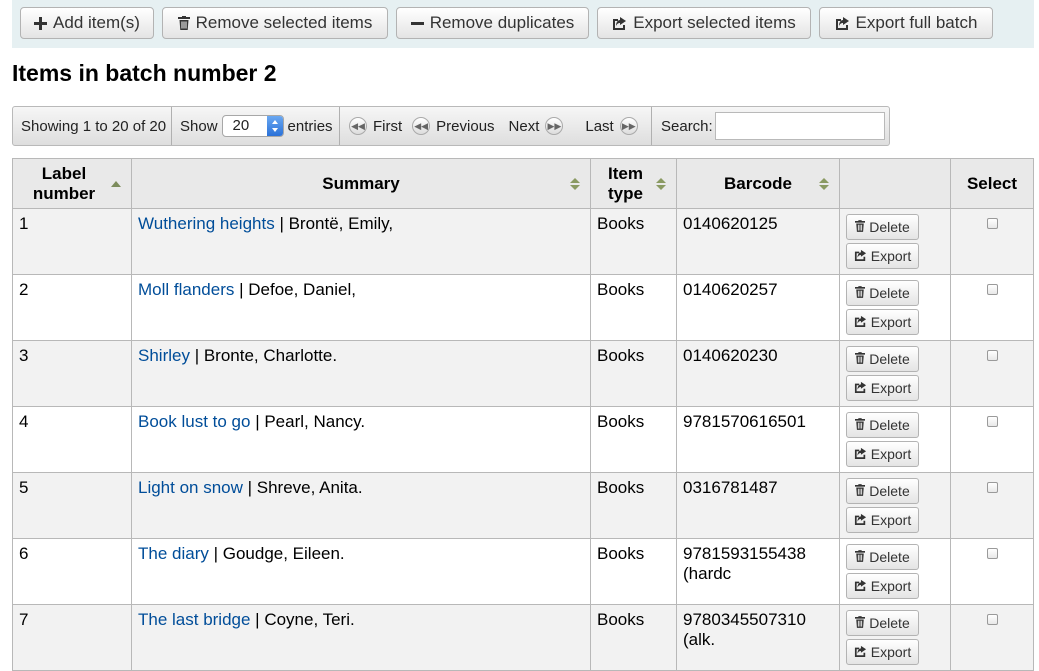  I want to click on select-cell, so click(992, 241).